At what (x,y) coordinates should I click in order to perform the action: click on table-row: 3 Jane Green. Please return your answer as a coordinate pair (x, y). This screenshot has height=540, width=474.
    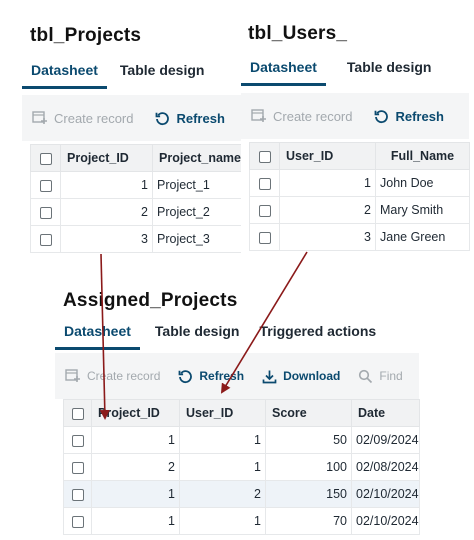
    Looking at the image, I should click on (359, 237).